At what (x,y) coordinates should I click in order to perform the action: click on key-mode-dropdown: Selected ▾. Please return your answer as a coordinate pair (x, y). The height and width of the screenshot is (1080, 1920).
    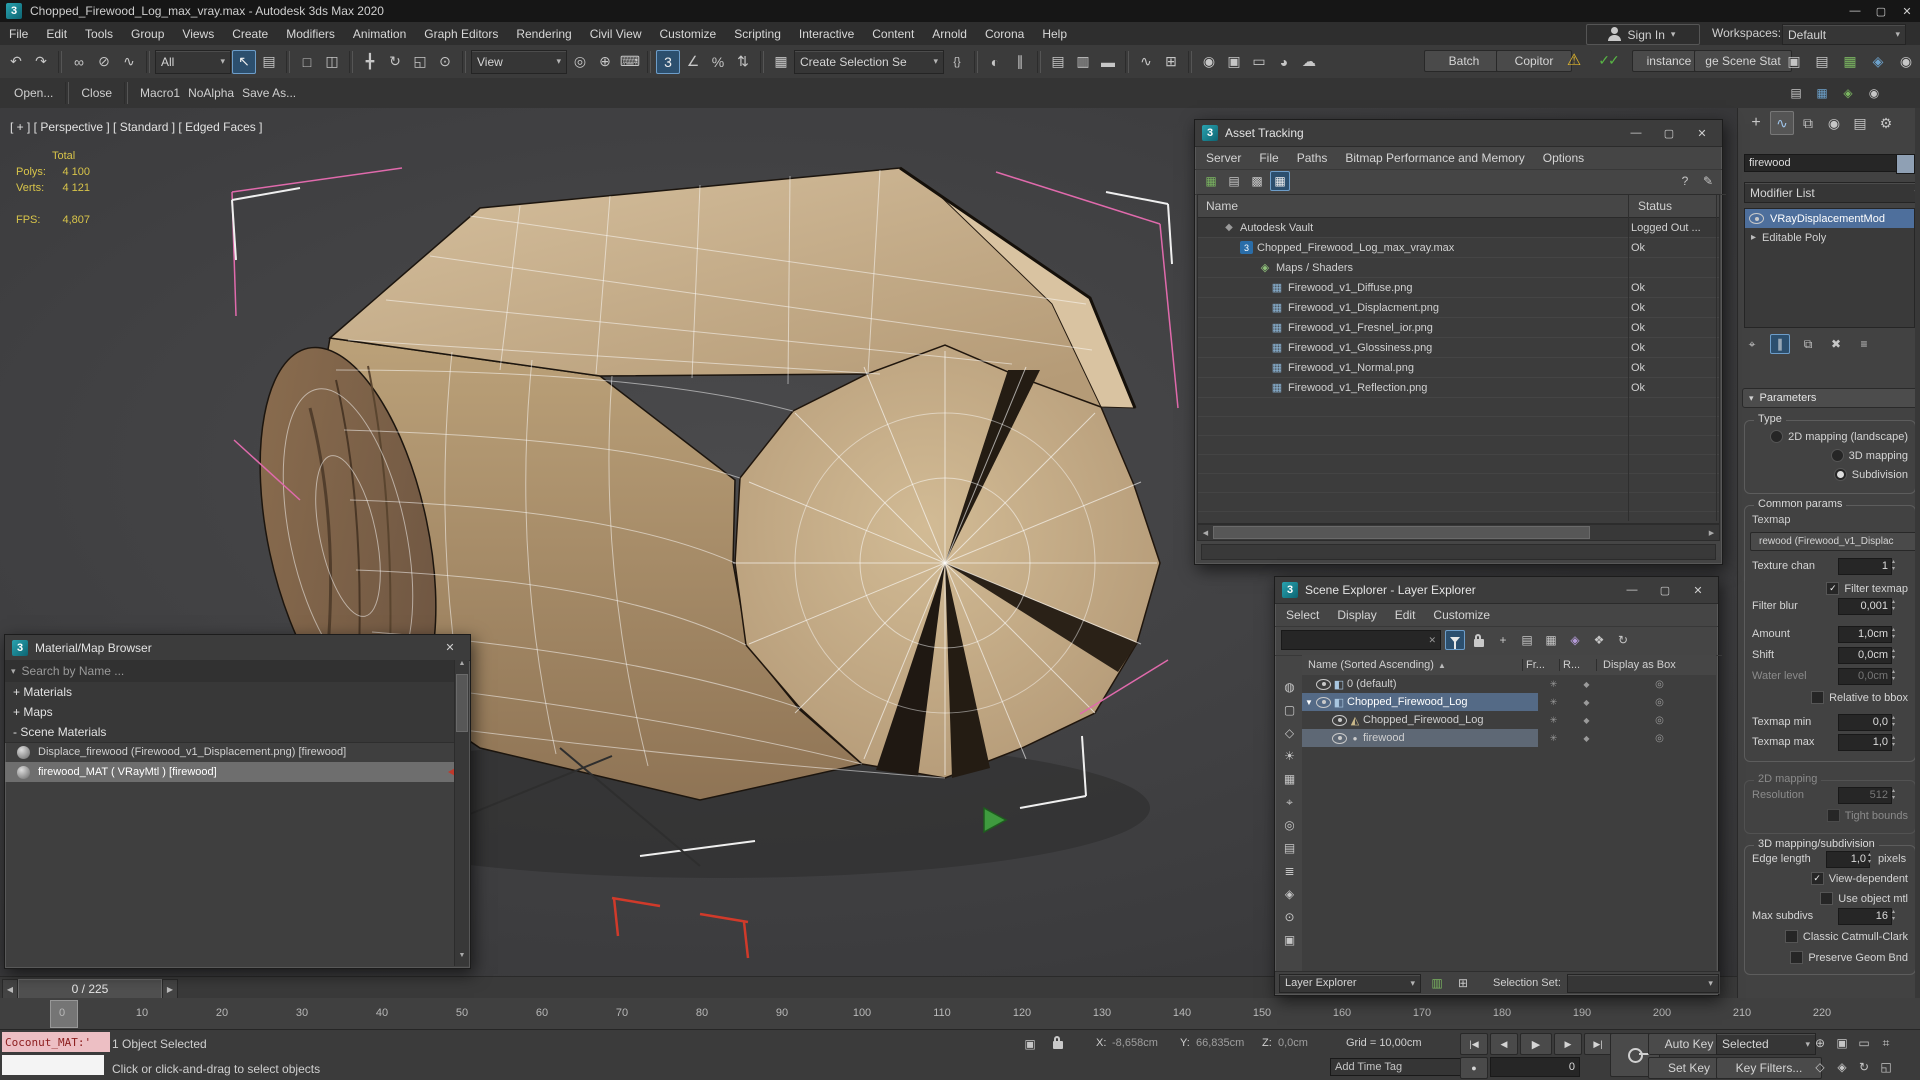
    Looking at the image, I should click on (1766, 1044).